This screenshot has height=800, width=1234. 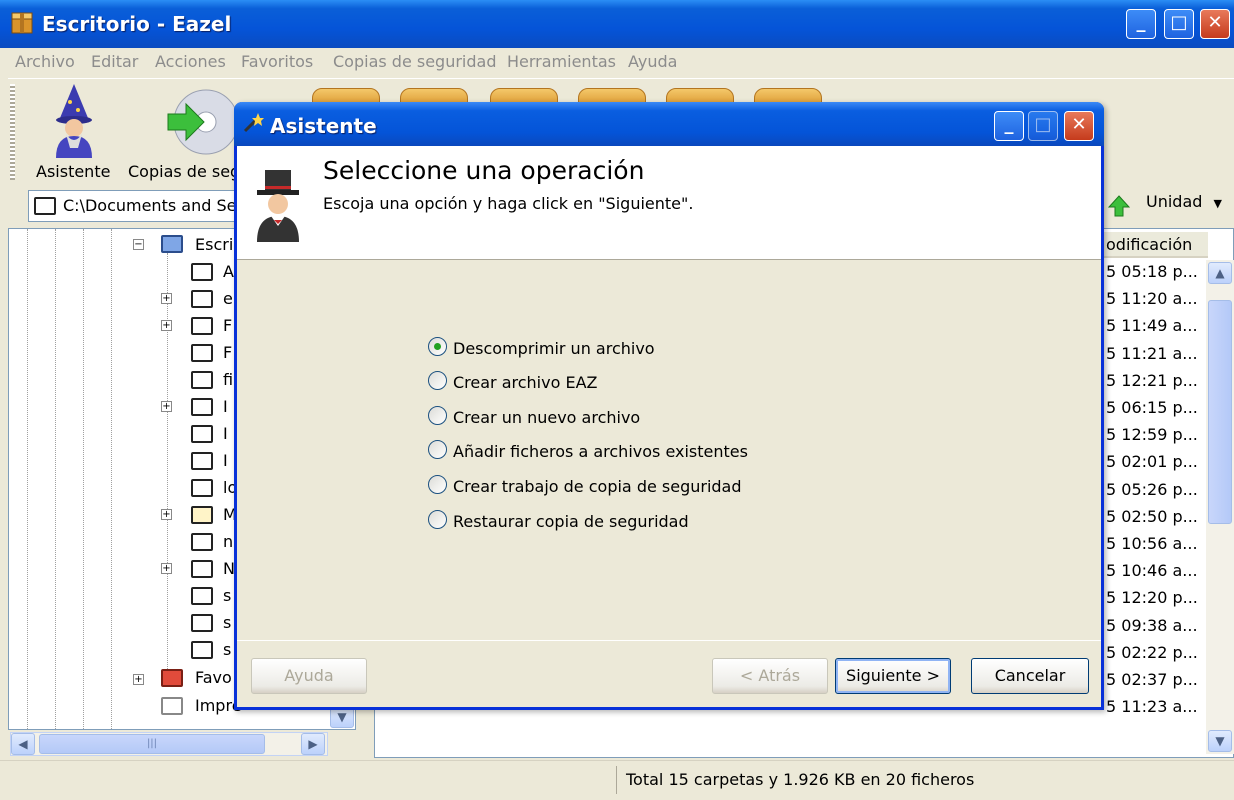 I want to click on main-titlebar: Escritorio - Eazel _ □ ✕, so click(x=617, y=24).